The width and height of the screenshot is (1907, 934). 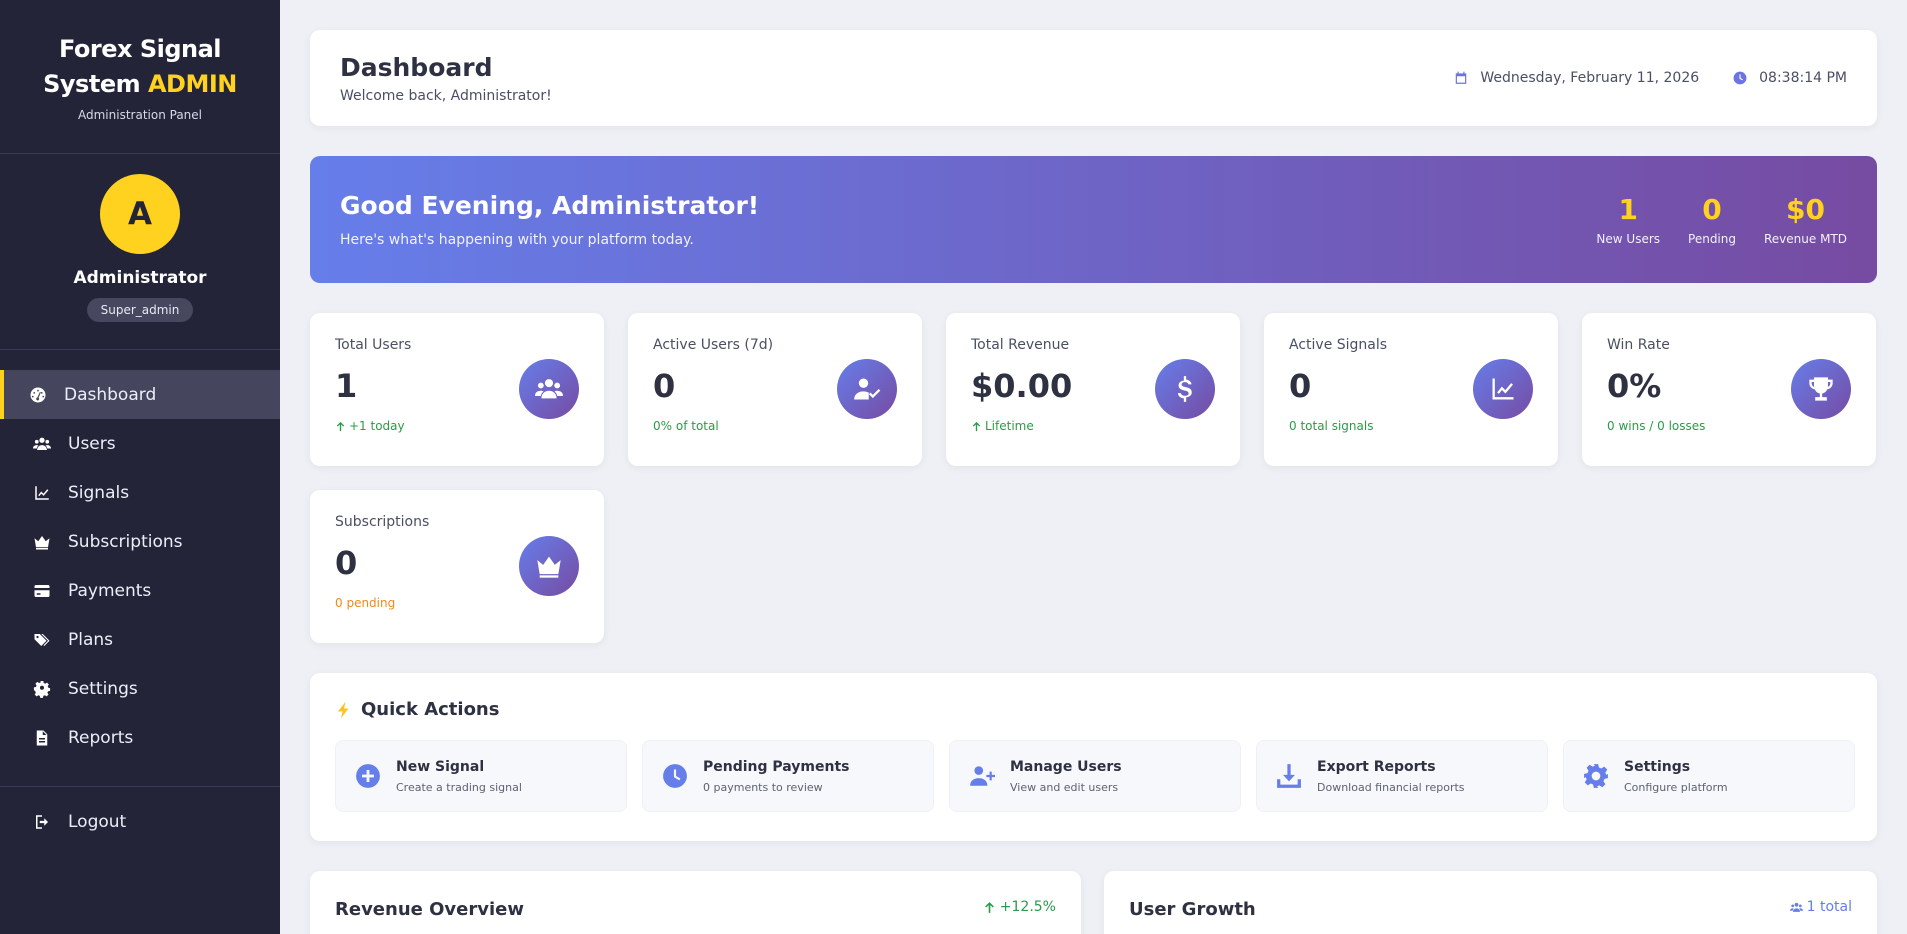 What do you see at coordinates (140, 492) in the screenshot?
I see `sidebar-item-signals: Signals` at bounding box center [140, 492].